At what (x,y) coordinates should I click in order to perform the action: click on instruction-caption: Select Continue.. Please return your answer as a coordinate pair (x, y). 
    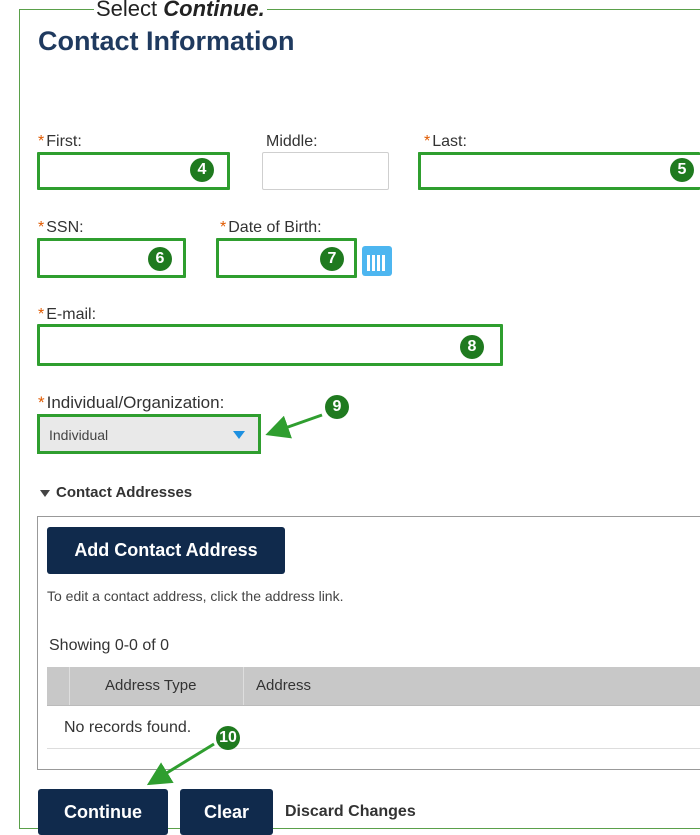
    Looking at the image, I should click on (180, 11).